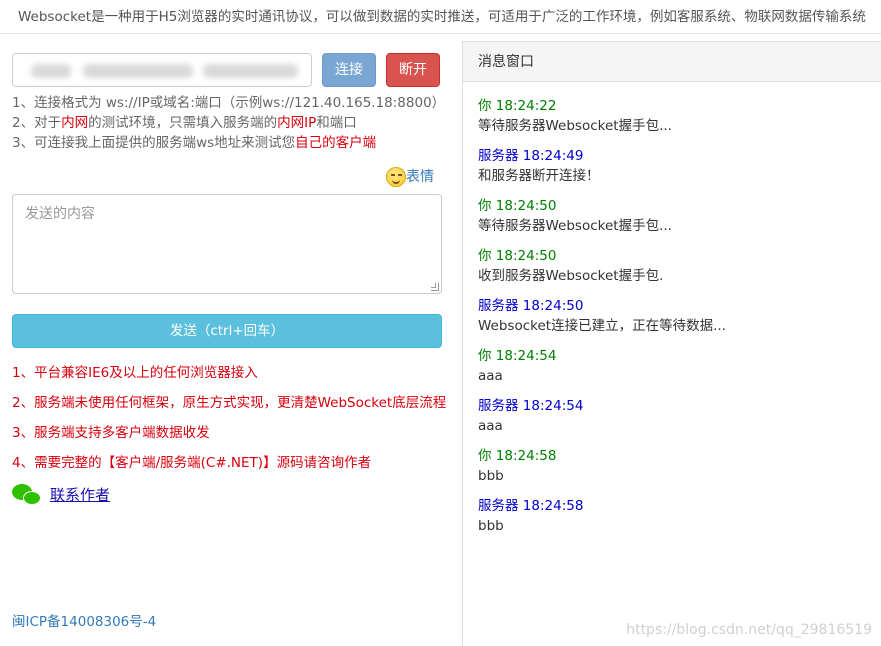  What do you see at coordinates (227, 244) in the screenshot?
I see `message-textarea: 发送的内容` at bounding box center [227, 244].